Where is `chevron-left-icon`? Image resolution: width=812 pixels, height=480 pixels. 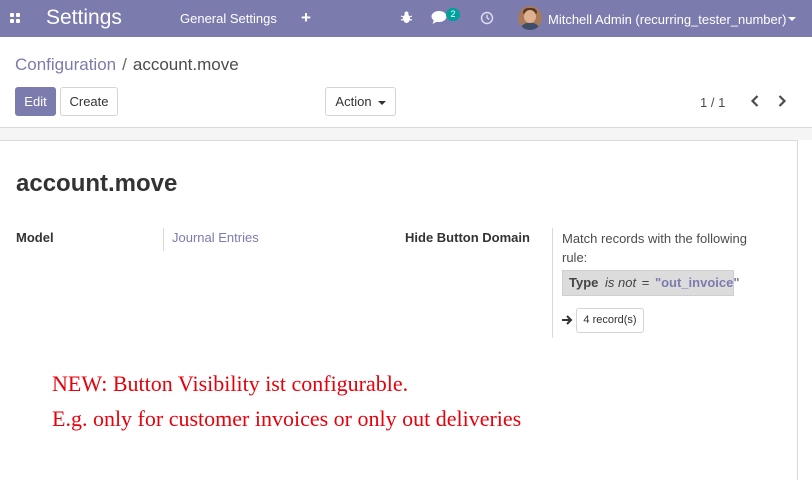 chevron-left-icon is located at coordinates (755, 103).